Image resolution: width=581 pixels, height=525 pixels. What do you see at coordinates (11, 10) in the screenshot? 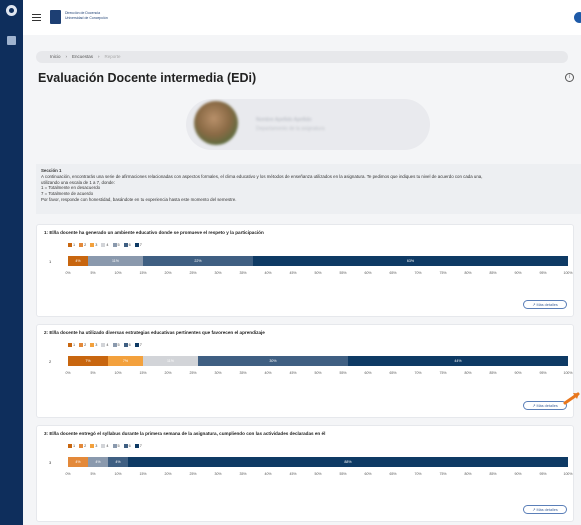
I see `app-logo-icon` at bounding box center [11, 10].